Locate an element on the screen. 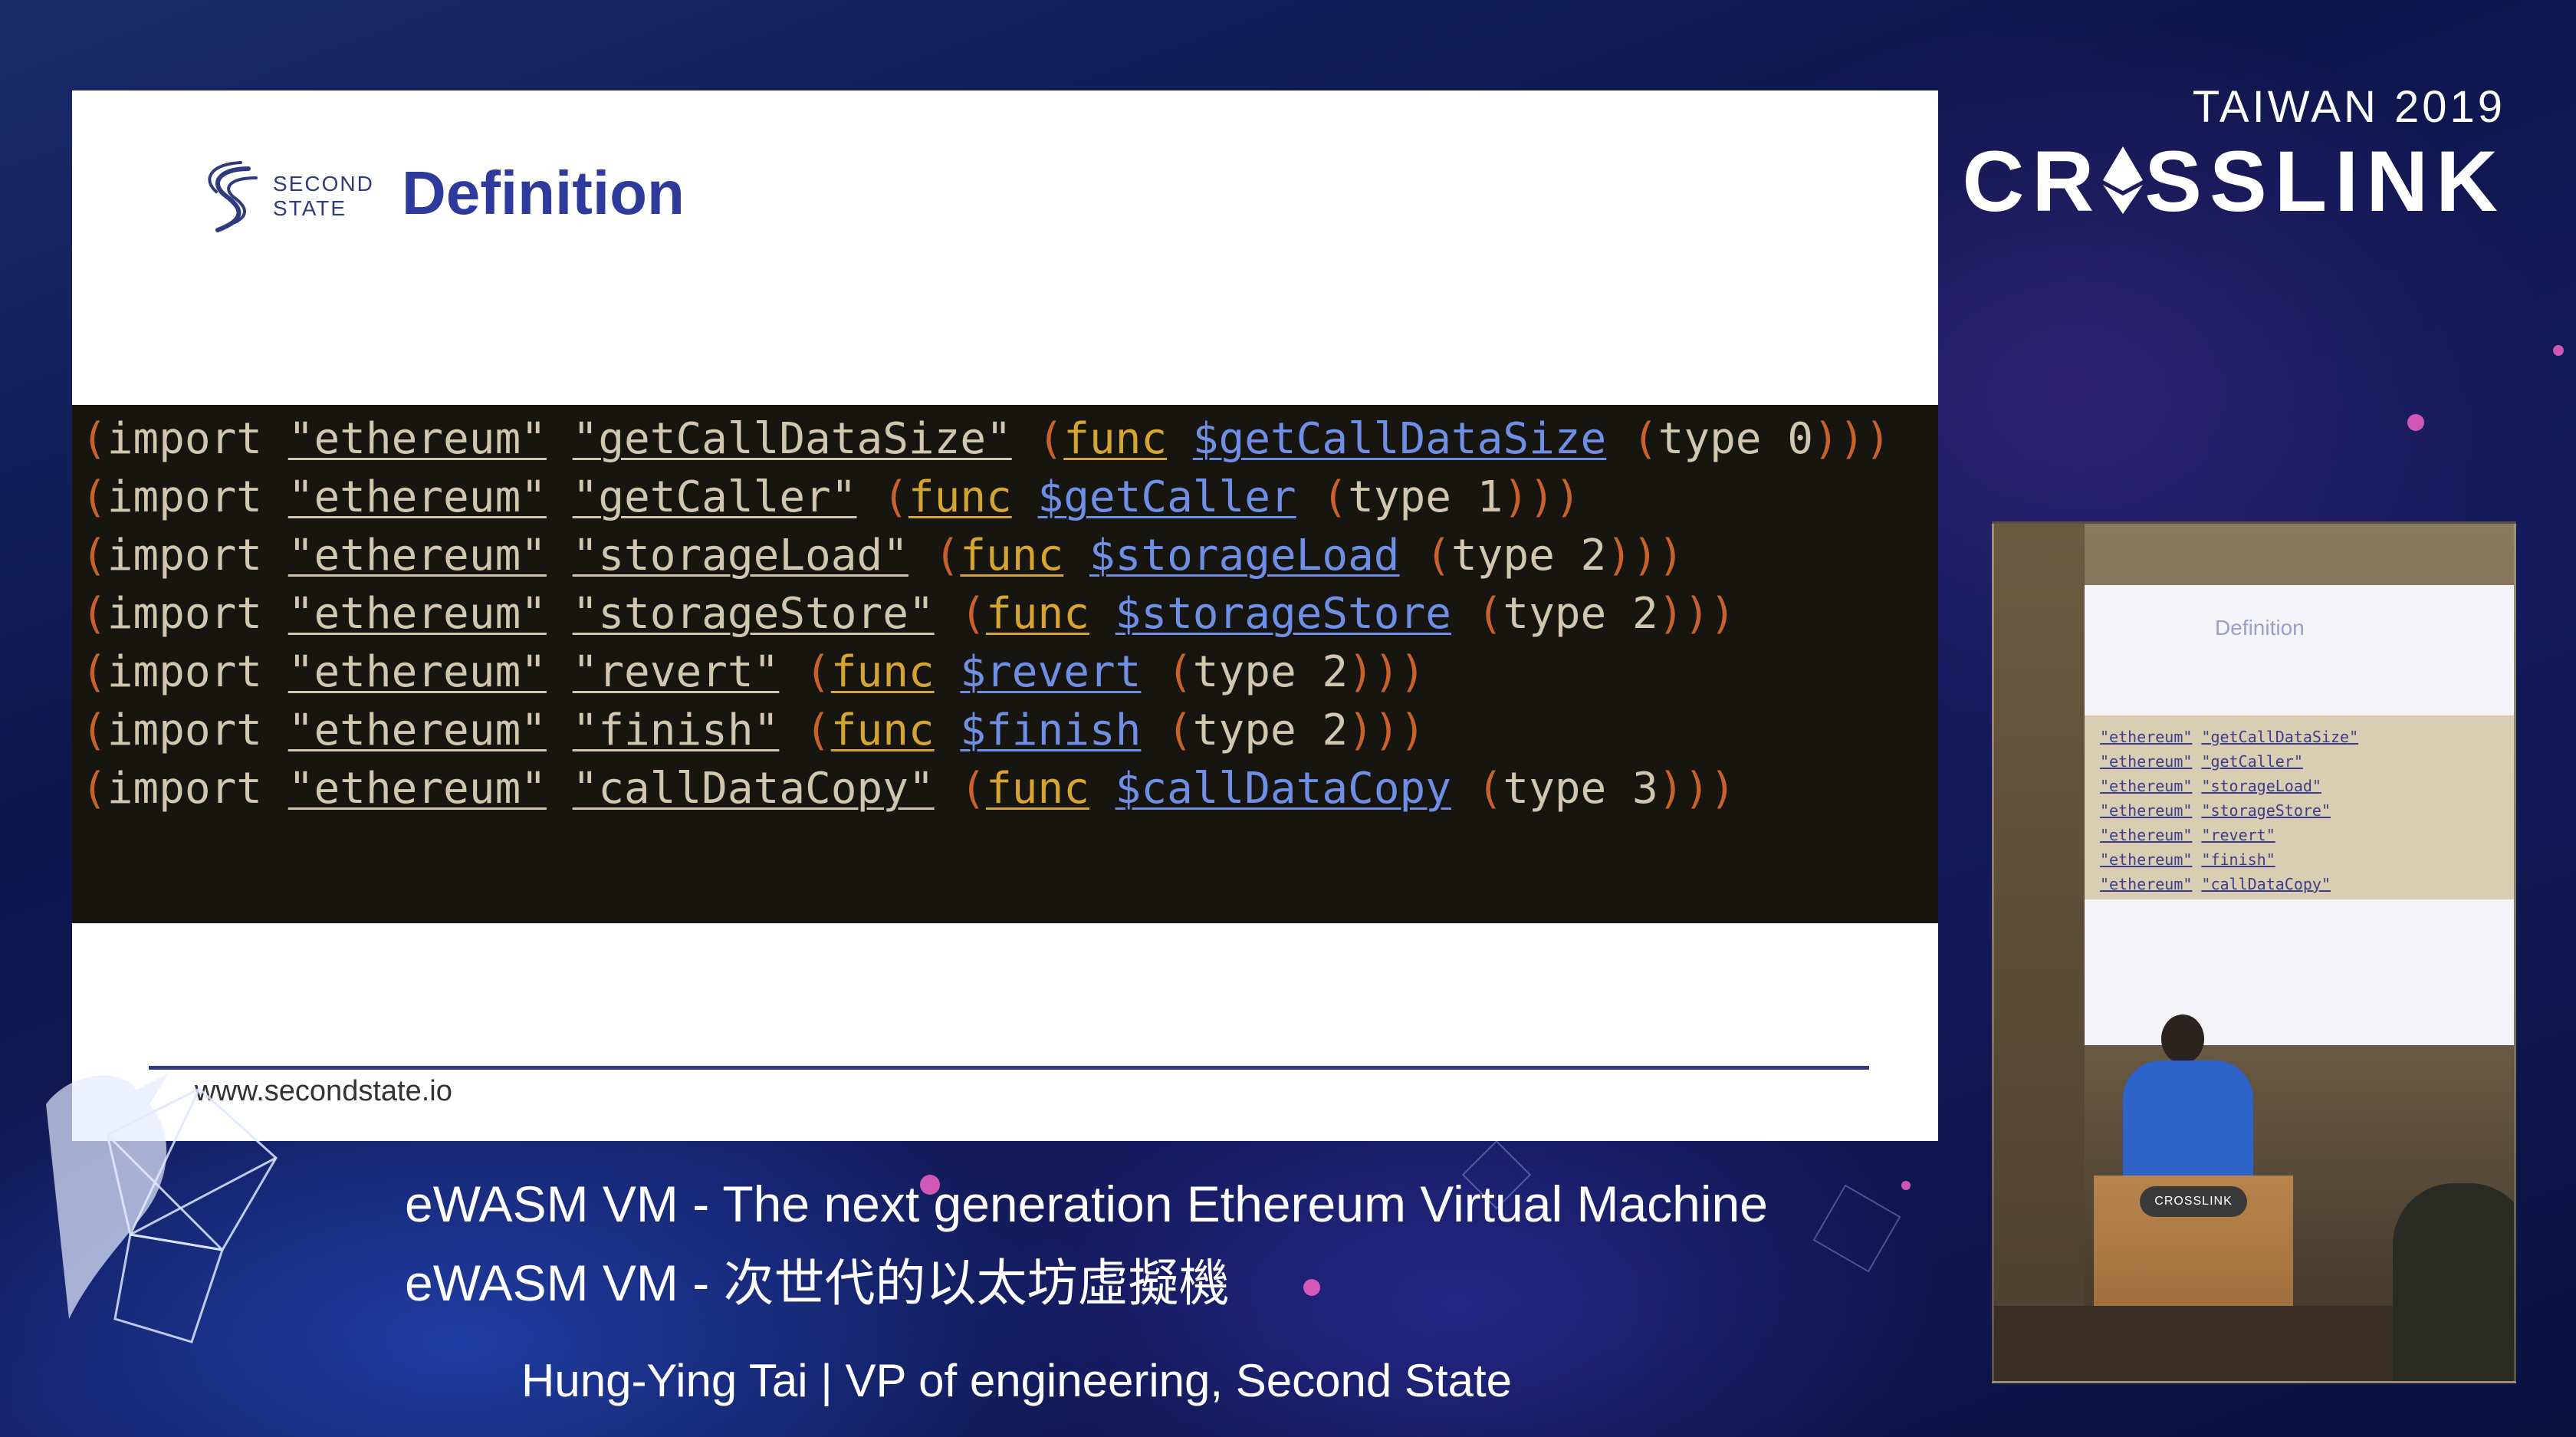 This screenshot has height=1437, width=2576. logo-text-line2: STATE is located at coordinates (310, 208).